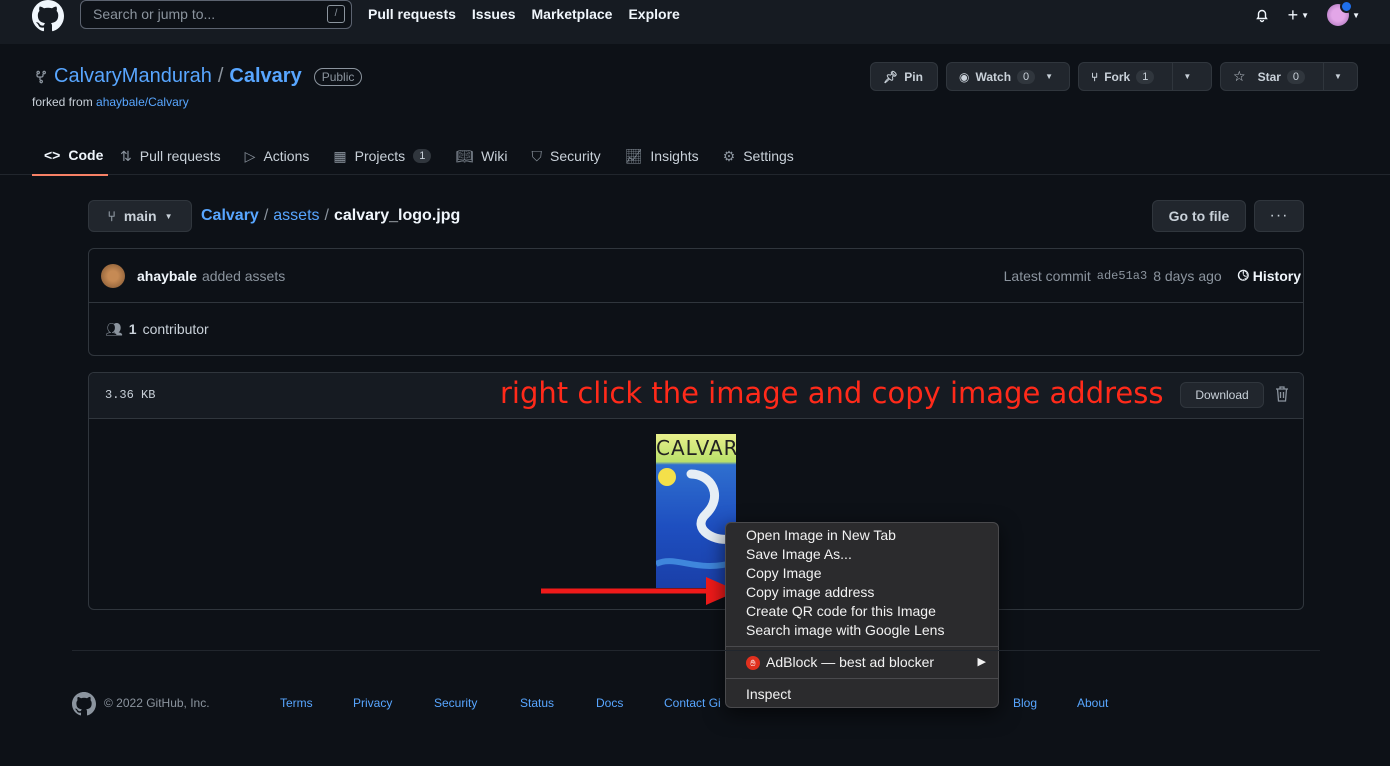 Image resolution: width=1390 pixels, height=766 pixels. Describe the element at coordinates (412, 14) in the screenshot. I see `nav-pull-requests: Pull requests` at that location.